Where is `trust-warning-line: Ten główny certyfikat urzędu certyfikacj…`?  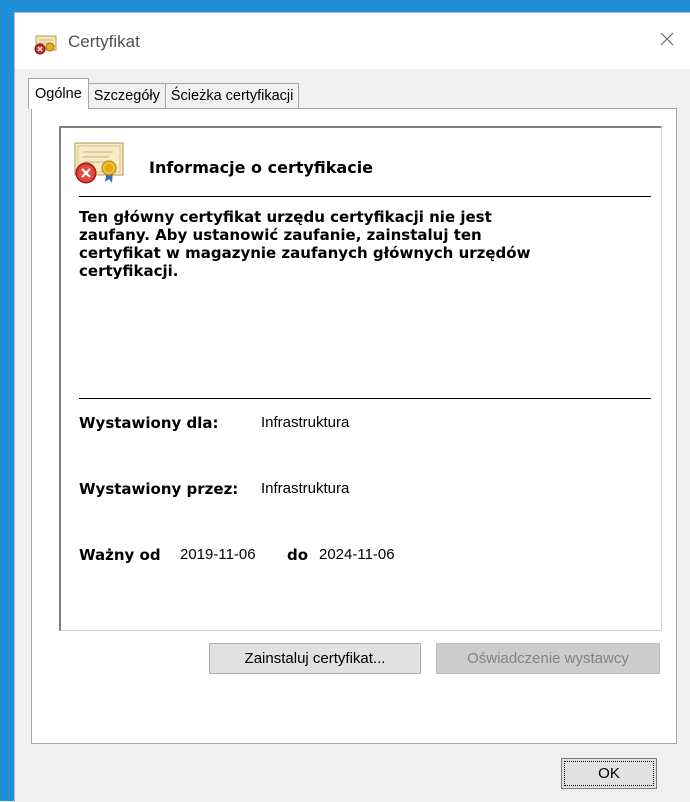
trust-warning-line: Ten główny certyfikat urzędu certyfikacj… is located at coordinates (285, 217).